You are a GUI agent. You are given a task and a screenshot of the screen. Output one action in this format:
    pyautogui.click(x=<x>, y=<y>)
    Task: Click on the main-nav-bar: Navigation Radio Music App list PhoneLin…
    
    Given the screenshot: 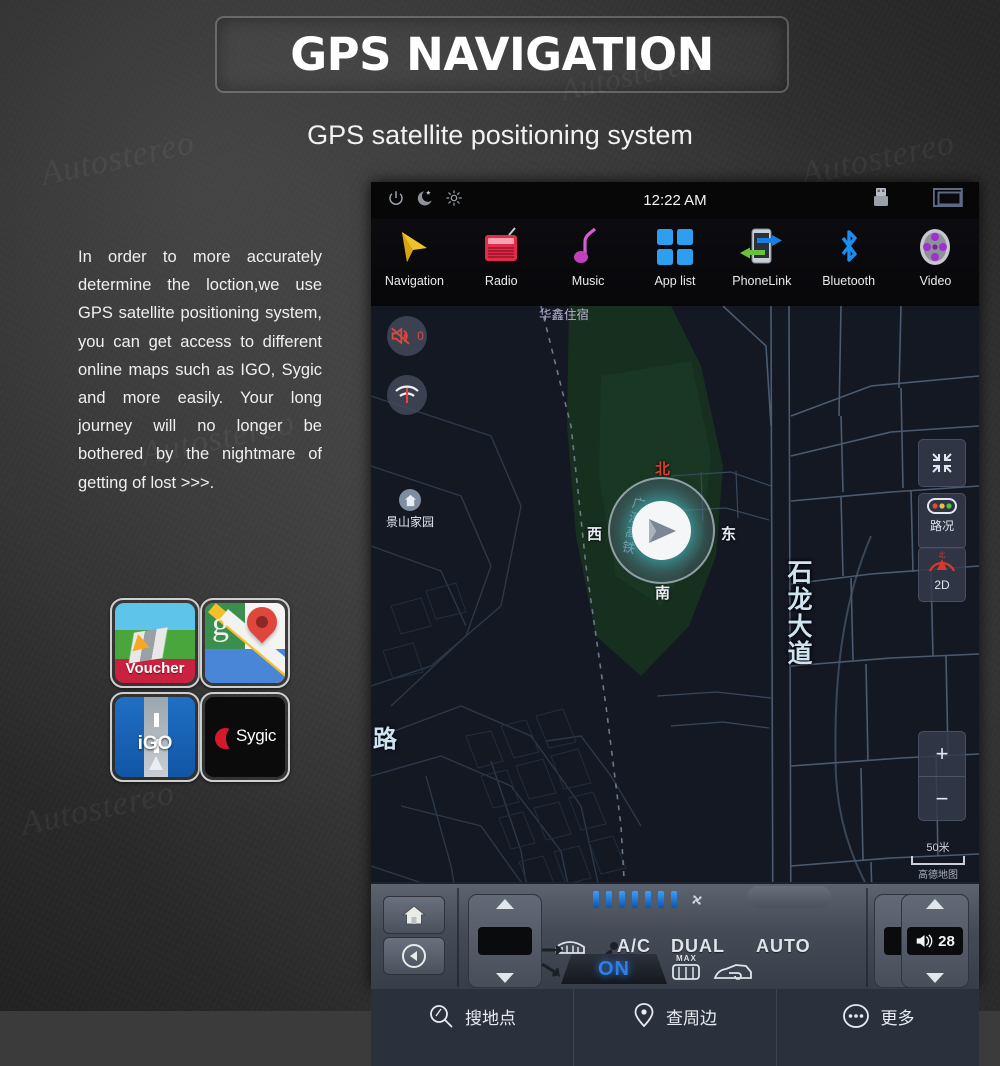 What is the action you would take?
    pyautogui.click(x=675, y=265)
    